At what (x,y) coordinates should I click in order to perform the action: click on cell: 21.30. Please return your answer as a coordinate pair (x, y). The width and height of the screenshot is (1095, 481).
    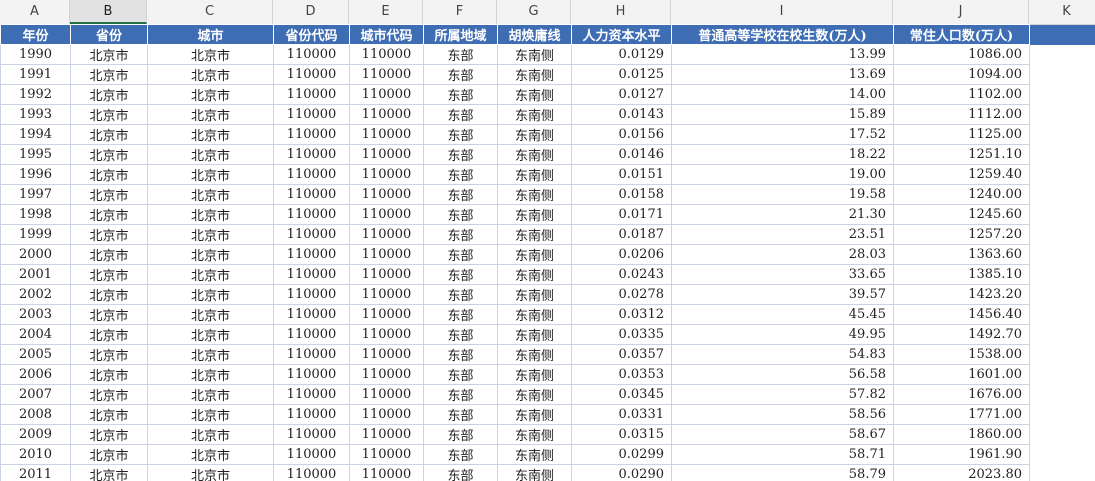
    Looking at the image, I should click on (782, 214).